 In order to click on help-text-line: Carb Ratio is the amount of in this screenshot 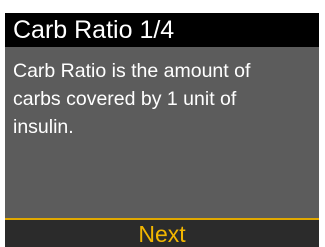, I will do `click(132, 71)`.